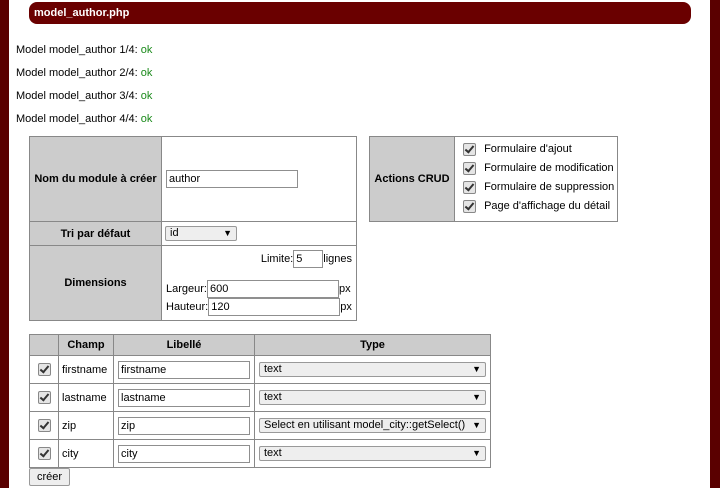 The width and height of the screenshot is (720, 488). I want to click on module-name-label: Nom du module à créer, so click(95, 179).